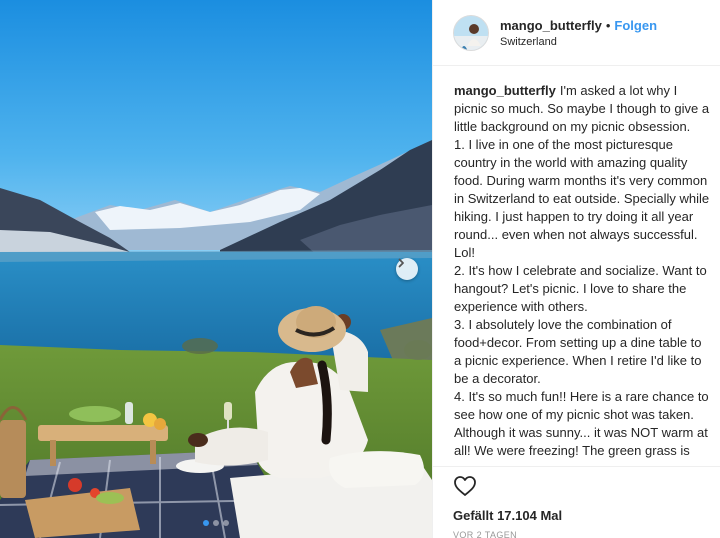  What do you see at coordinates (577, 515) in the screenshot?
I see `likes-count: Gefällt 17.104 Mal` at bounding box center [577, 515].